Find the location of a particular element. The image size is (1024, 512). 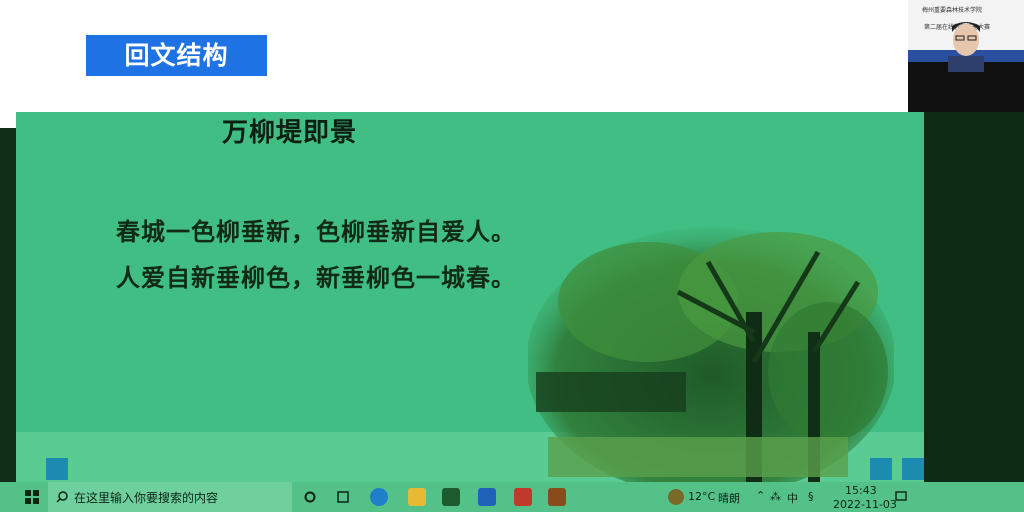

poem-line-1: 春城一色柳垂新，色柳垂新自爱人。 is located at coordinates (316, 232).